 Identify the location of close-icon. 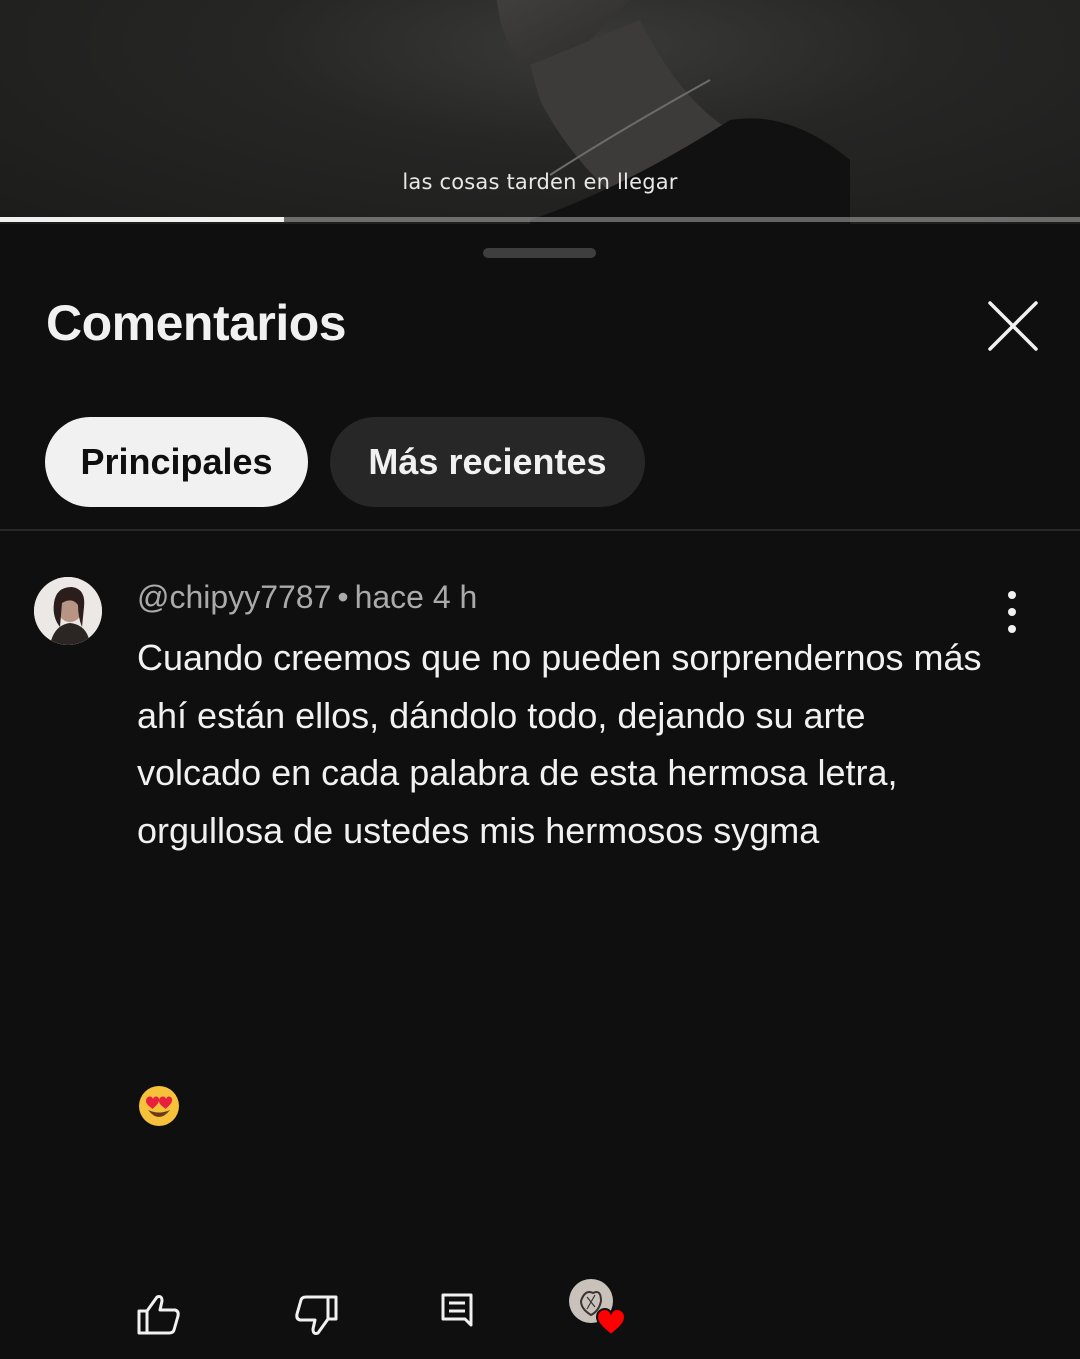
(1013, 326).